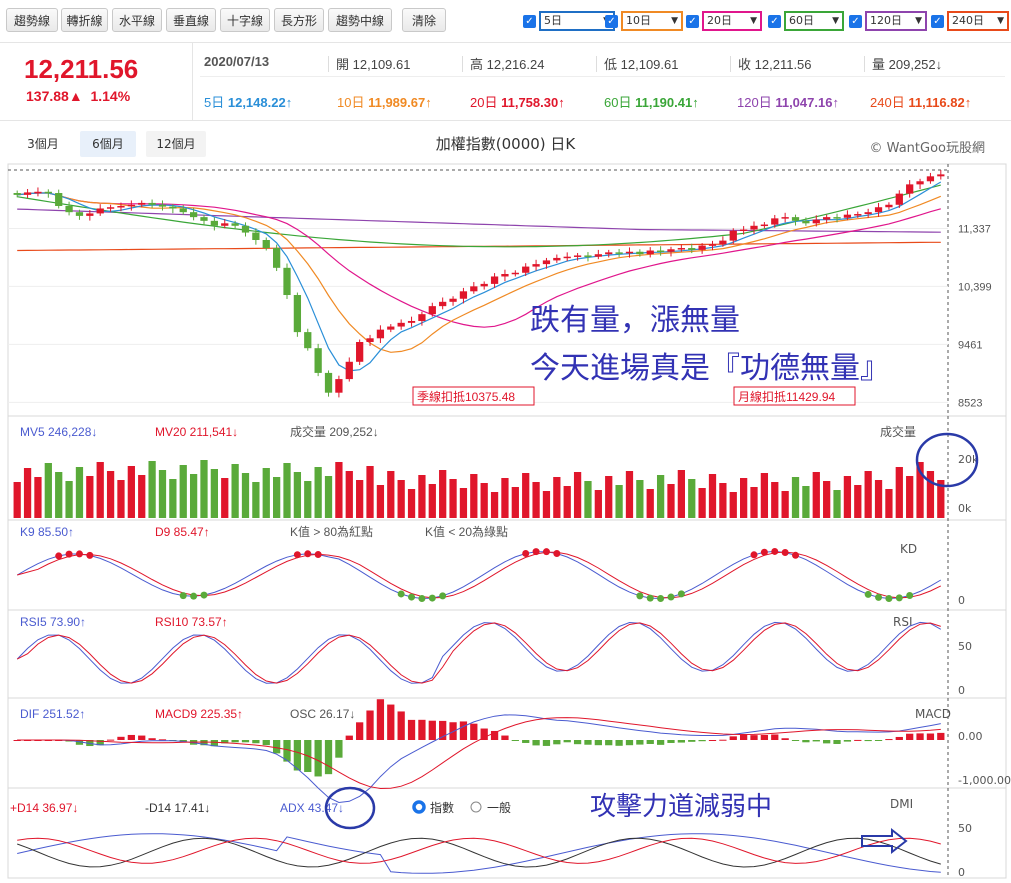 The width and height of the screenshot is (1011, 883). What do you see at coordinates (191, 20) in the screenshot?
I see `vertical-line-button: 垂直線` at bounding box center [191, 20].